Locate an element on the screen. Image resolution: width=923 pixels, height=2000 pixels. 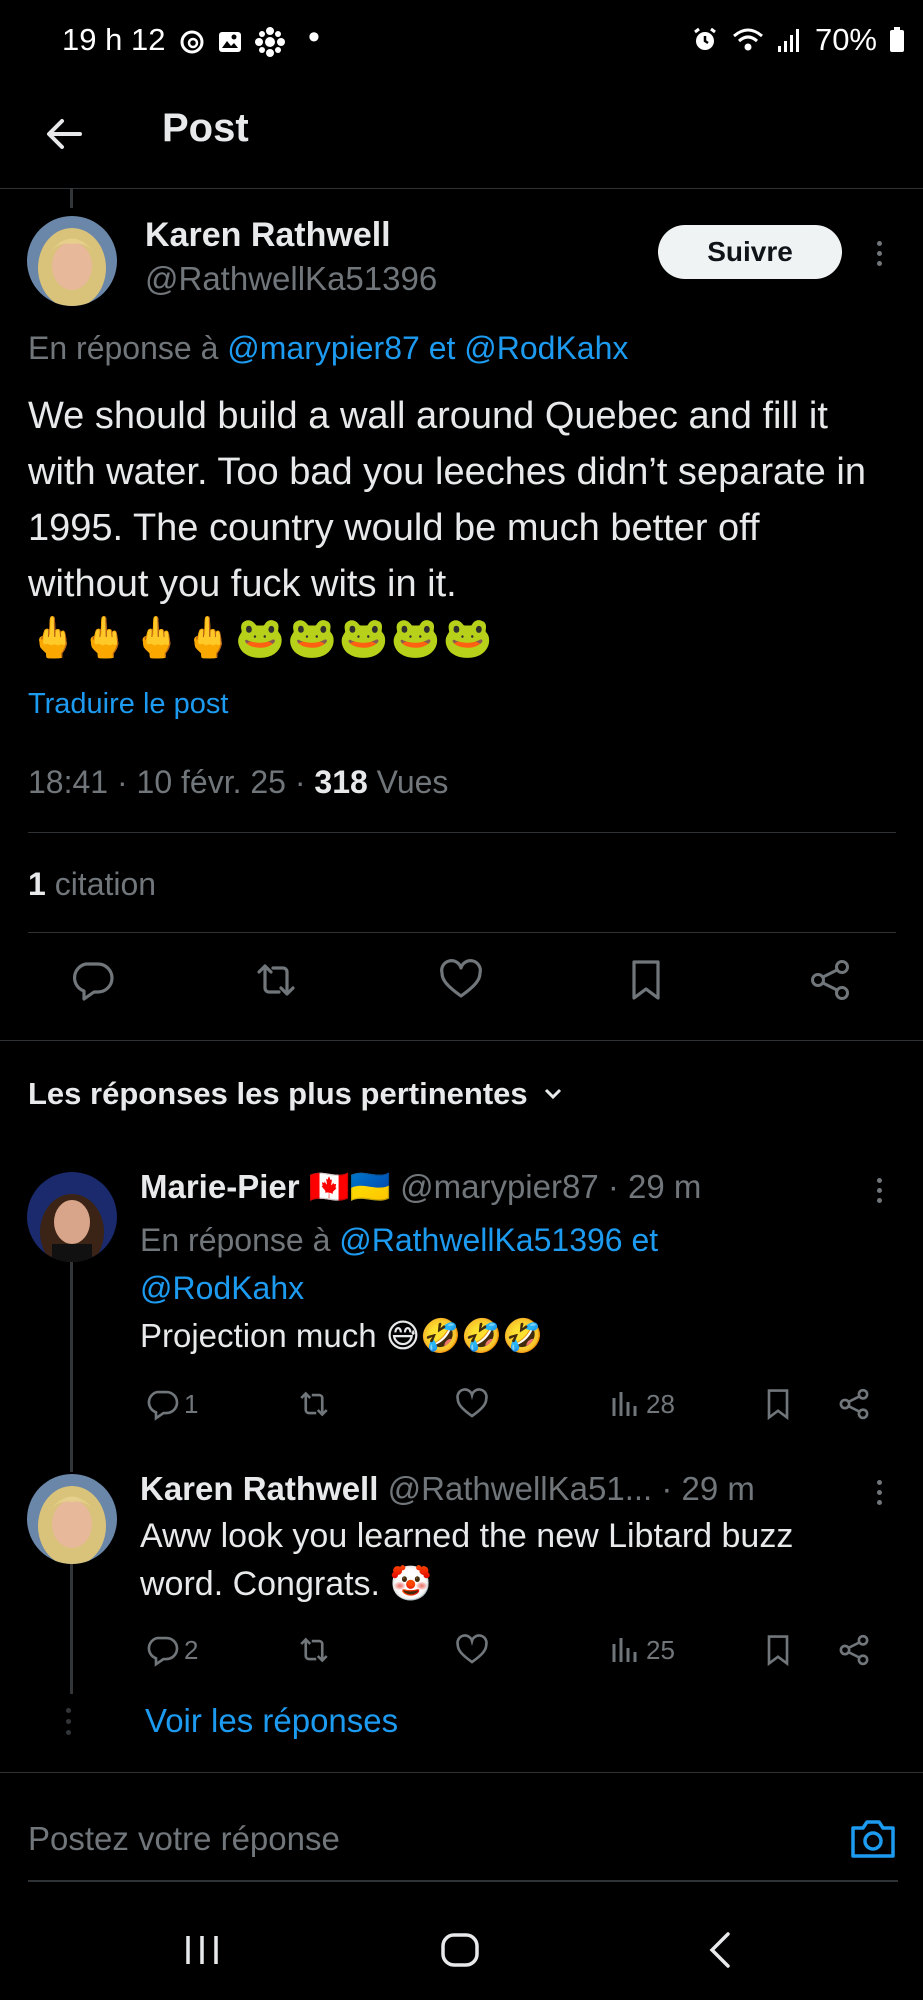
status-icons-left is located at coordinates (232, 42).